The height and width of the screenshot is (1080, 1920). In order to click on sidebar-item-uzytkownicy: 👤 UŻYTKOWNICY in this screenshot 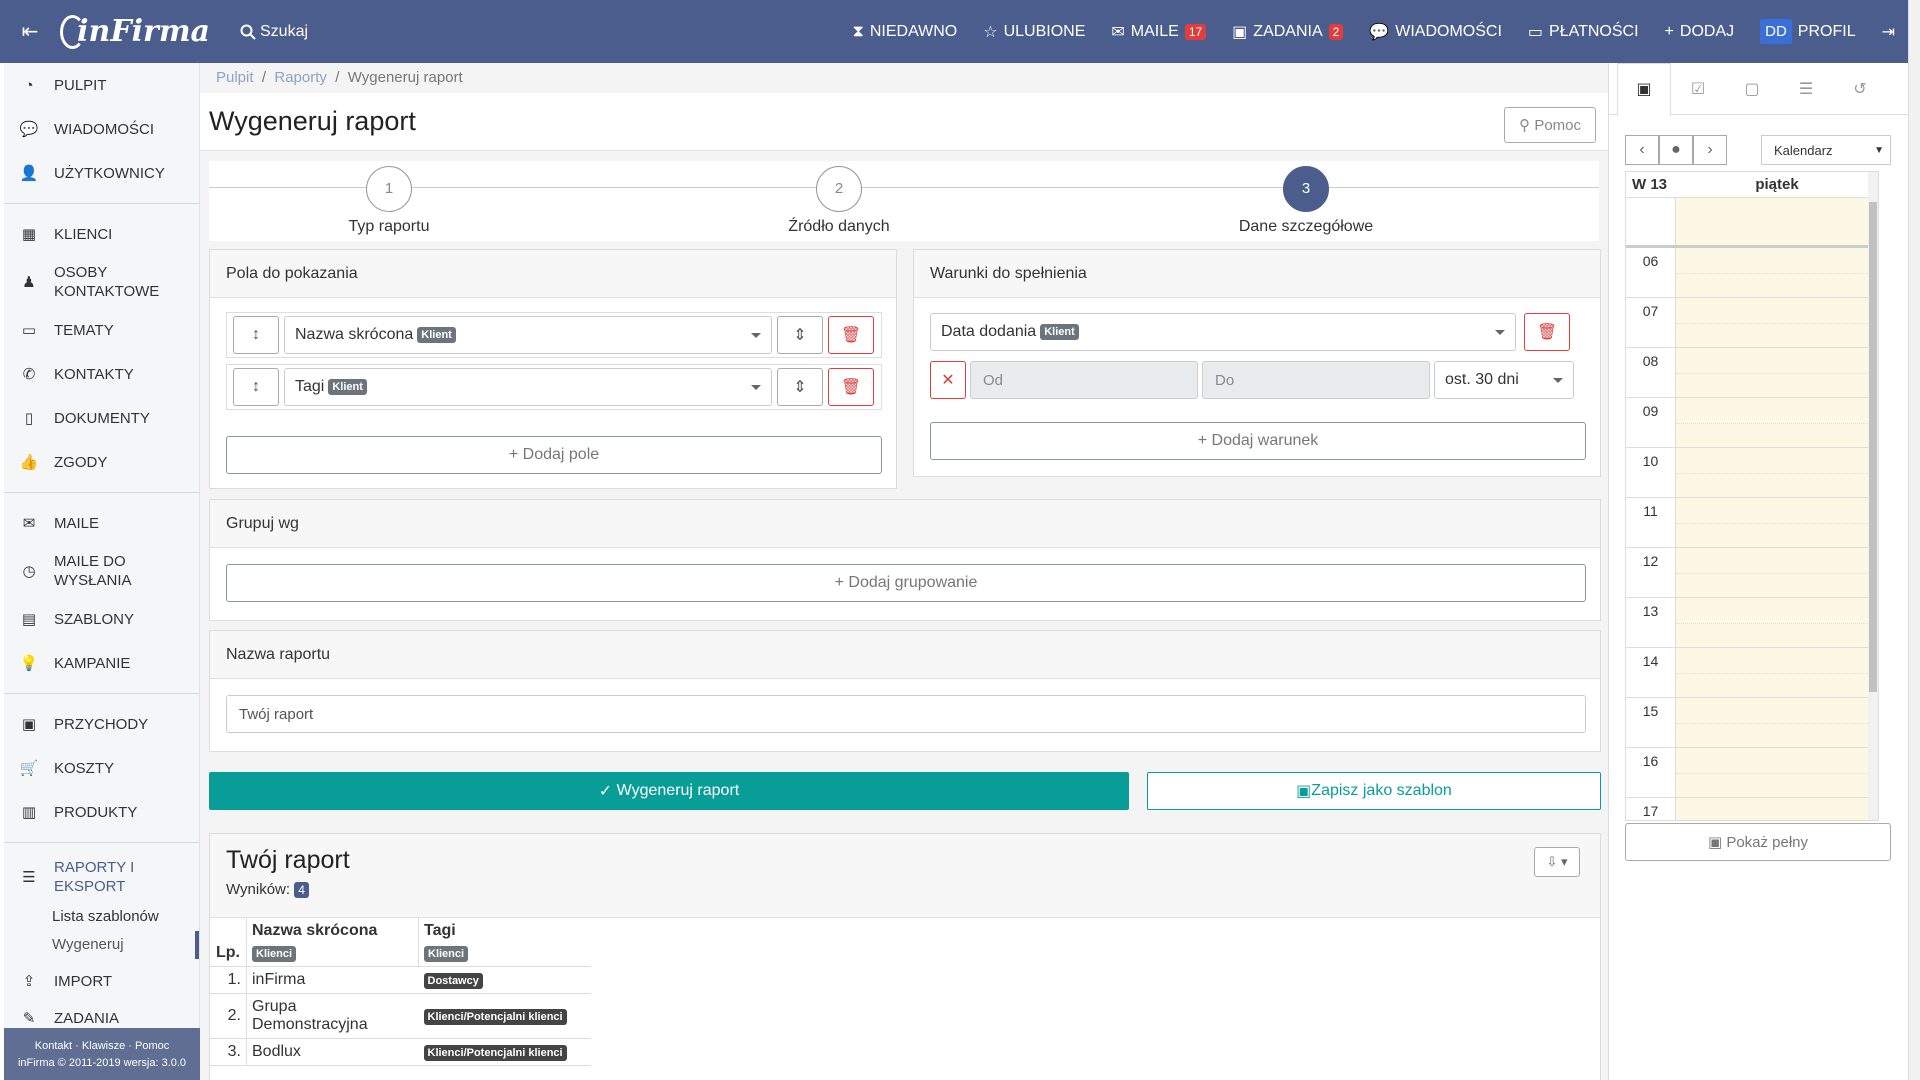, I will do `click(101, 173)`.